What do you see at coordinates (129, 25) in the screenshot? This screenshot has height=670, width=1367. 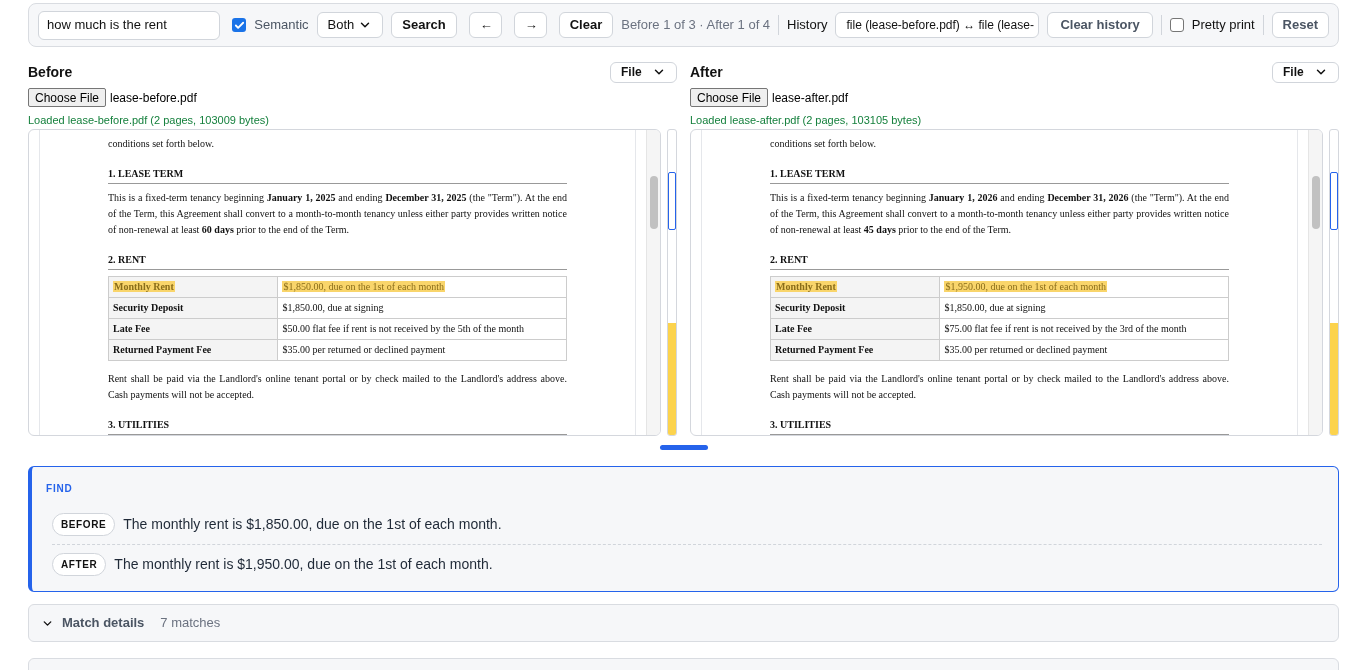 I see `search-field: how much is the rent` at bounding box center [129, 25].